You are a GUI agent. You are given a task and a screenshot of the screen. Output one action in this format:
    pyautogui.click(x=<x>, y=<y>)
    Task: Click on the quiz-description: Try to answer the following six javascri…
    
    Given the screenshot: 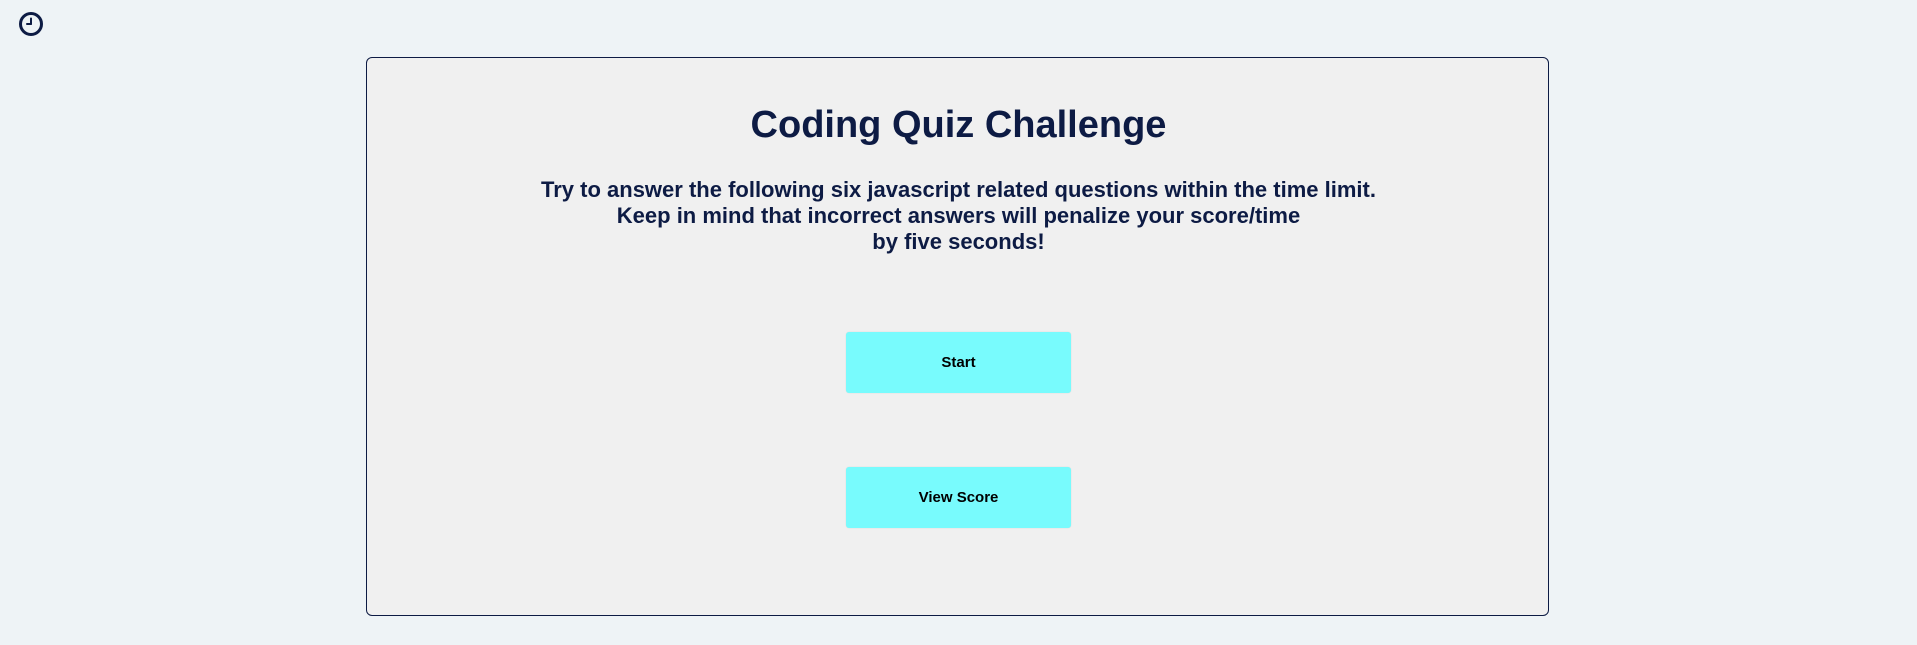 What is the action you would take?
    pyautogui.click(x=958, y=216)
    